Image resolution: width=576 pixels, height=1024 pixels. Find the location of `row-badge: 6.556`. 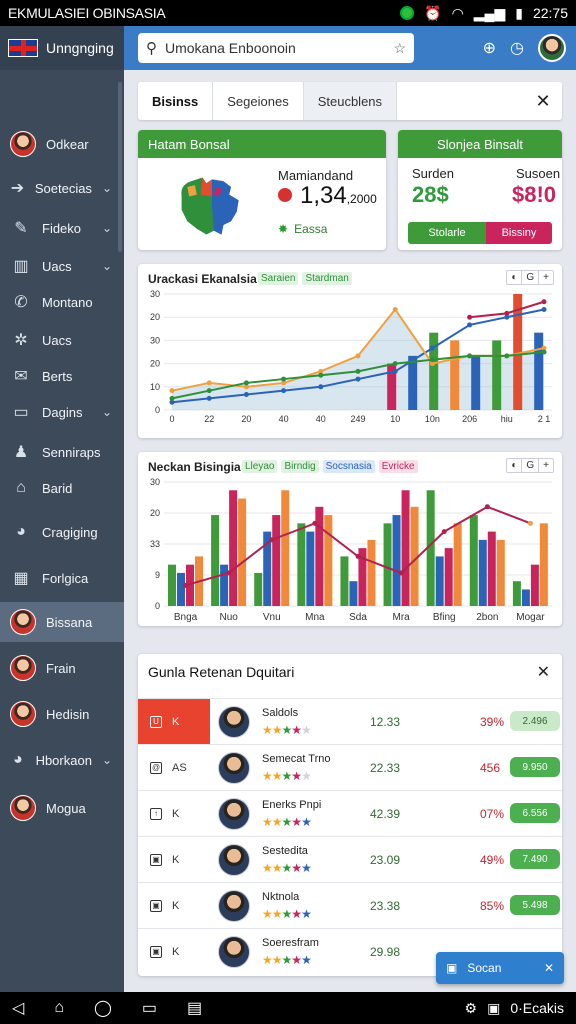

row-badge: 6.556 is located at coordinates (535, 813).